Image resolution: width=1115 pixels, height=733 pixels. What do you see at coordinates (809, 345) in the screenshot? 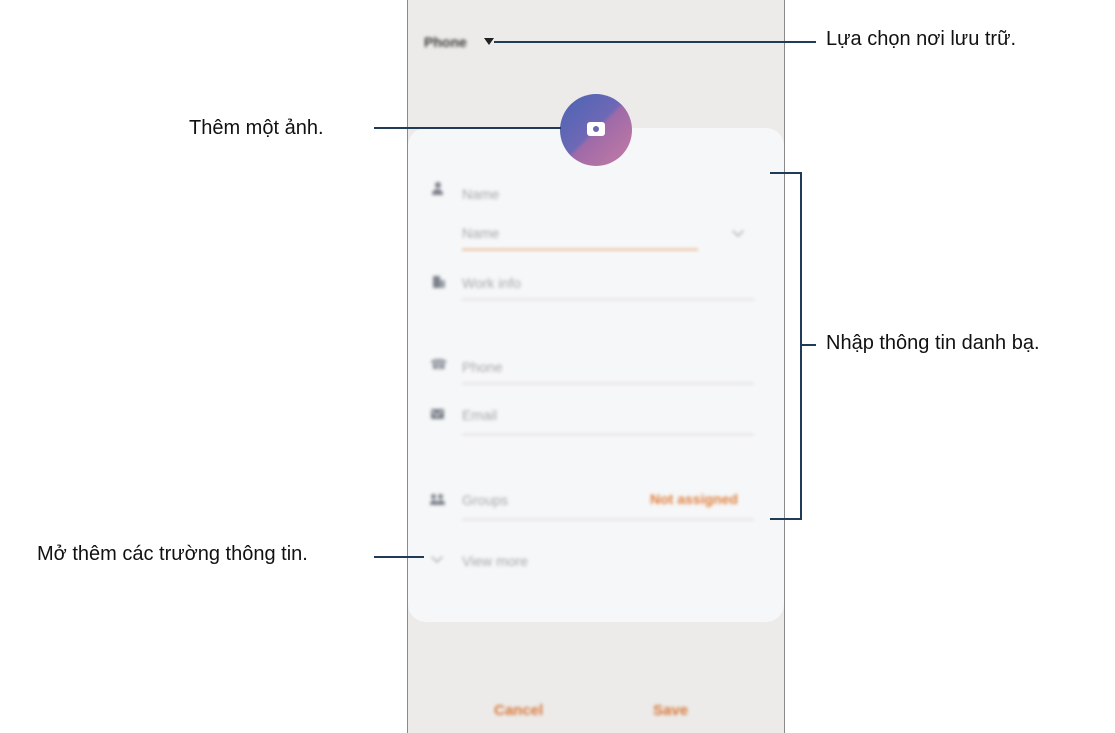
I see `contact-info-leader-line` at bounding box center [809, 345].